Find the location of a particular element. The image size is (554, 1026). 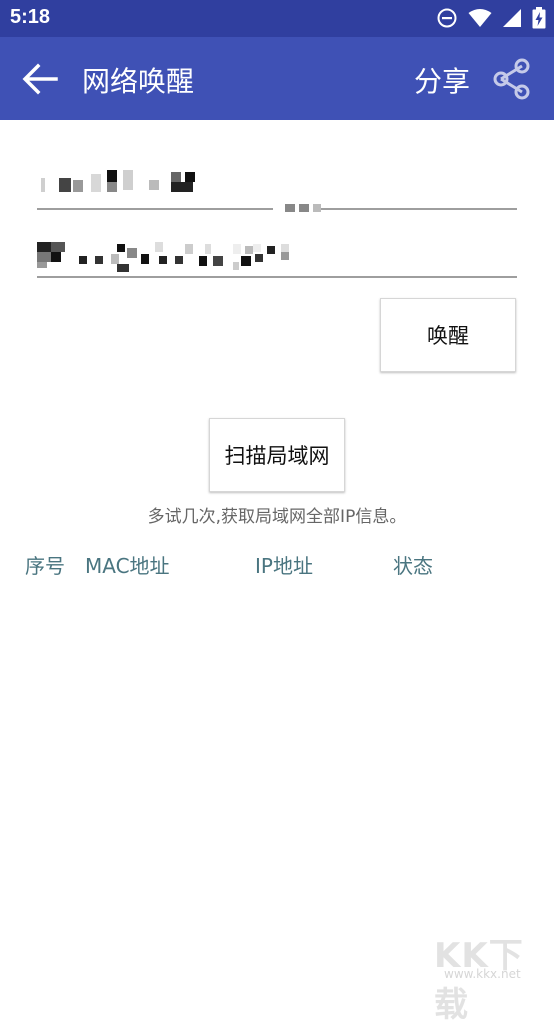

scan-hint-text: 多试几次,获取局域网全部IP信息。 is located at coordinates (277, 517).